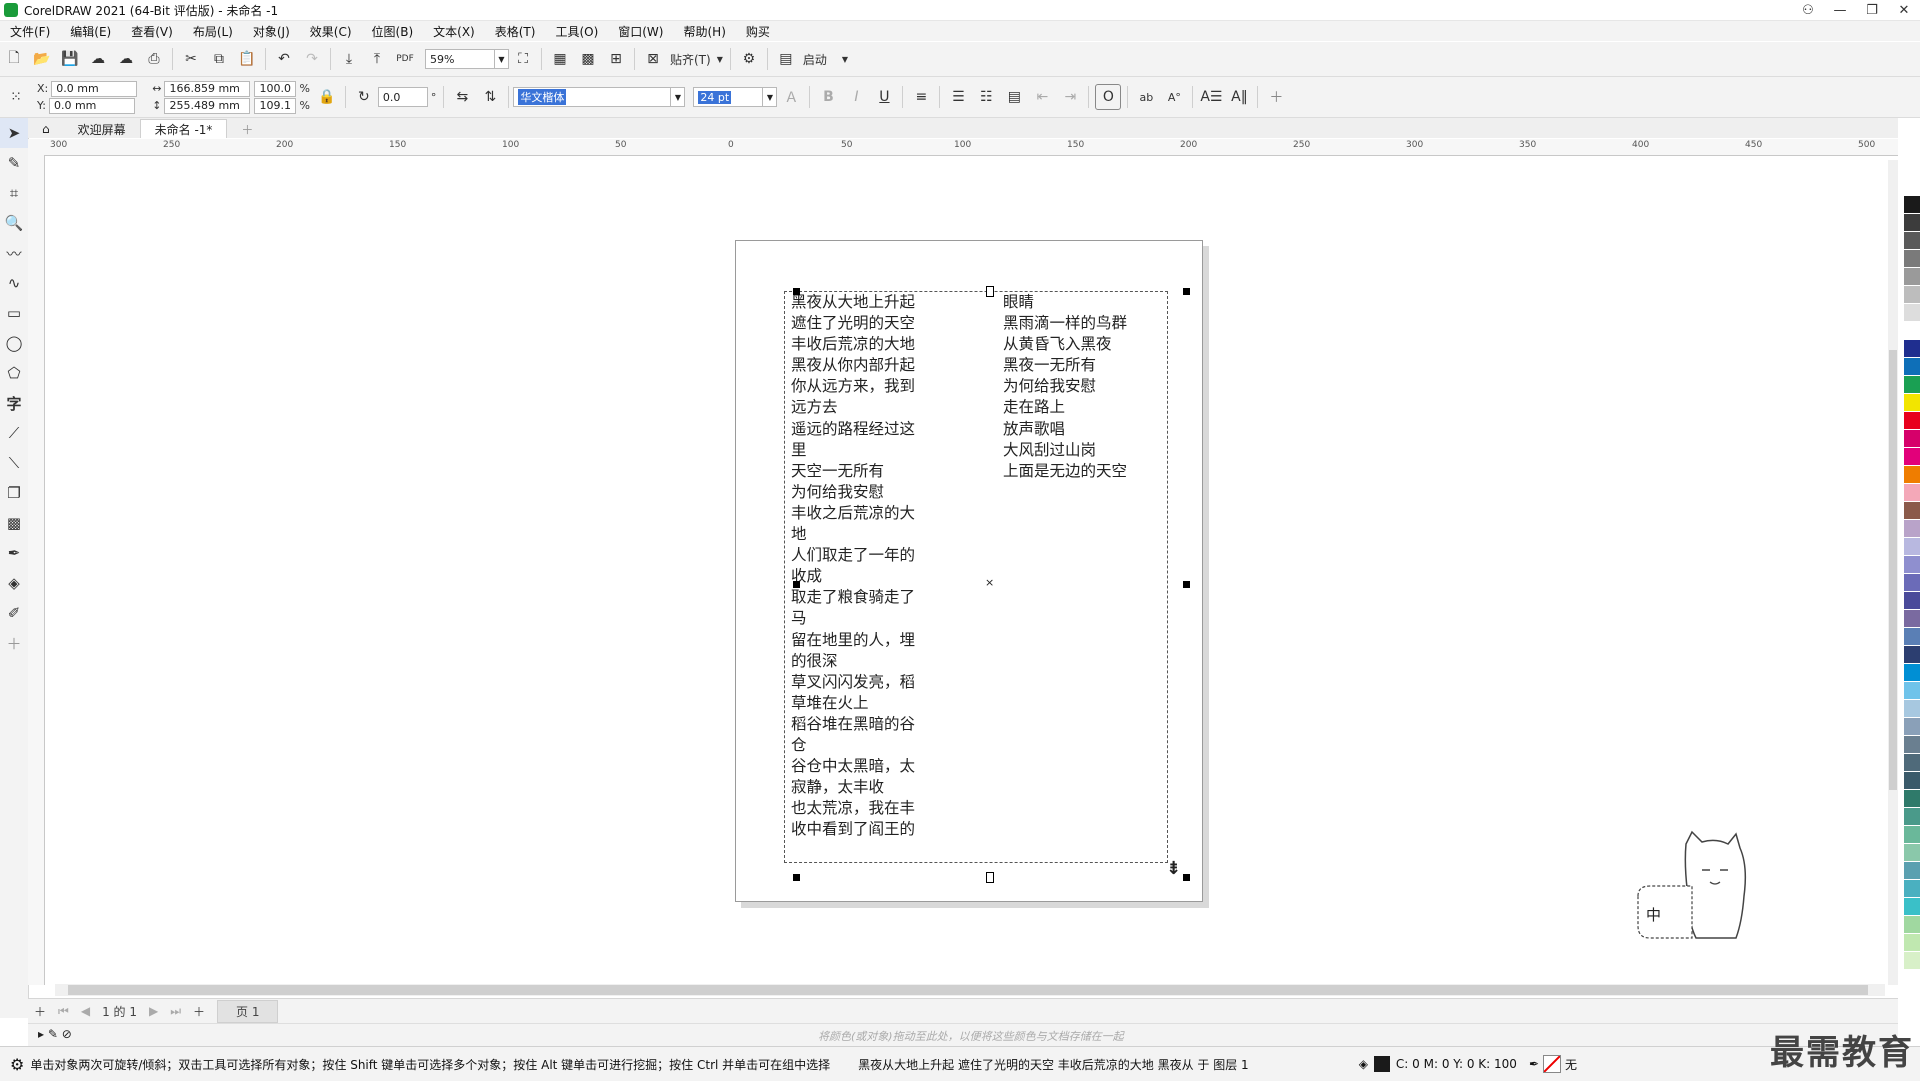 The height and width of the screenshot is (1081, 1920). I want to click on font-size-field: 24 pt, so click(728, 97).